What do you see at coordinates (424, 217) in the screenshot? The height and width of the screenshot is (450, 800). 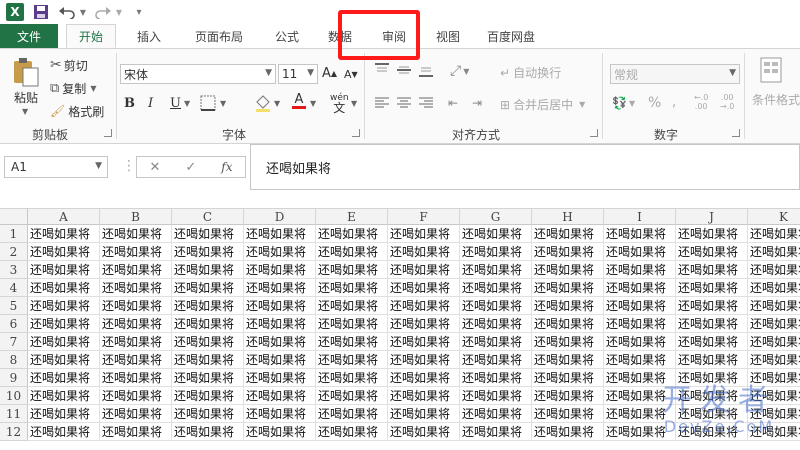 I see `column-header: F` at bounding box center [424, 217].